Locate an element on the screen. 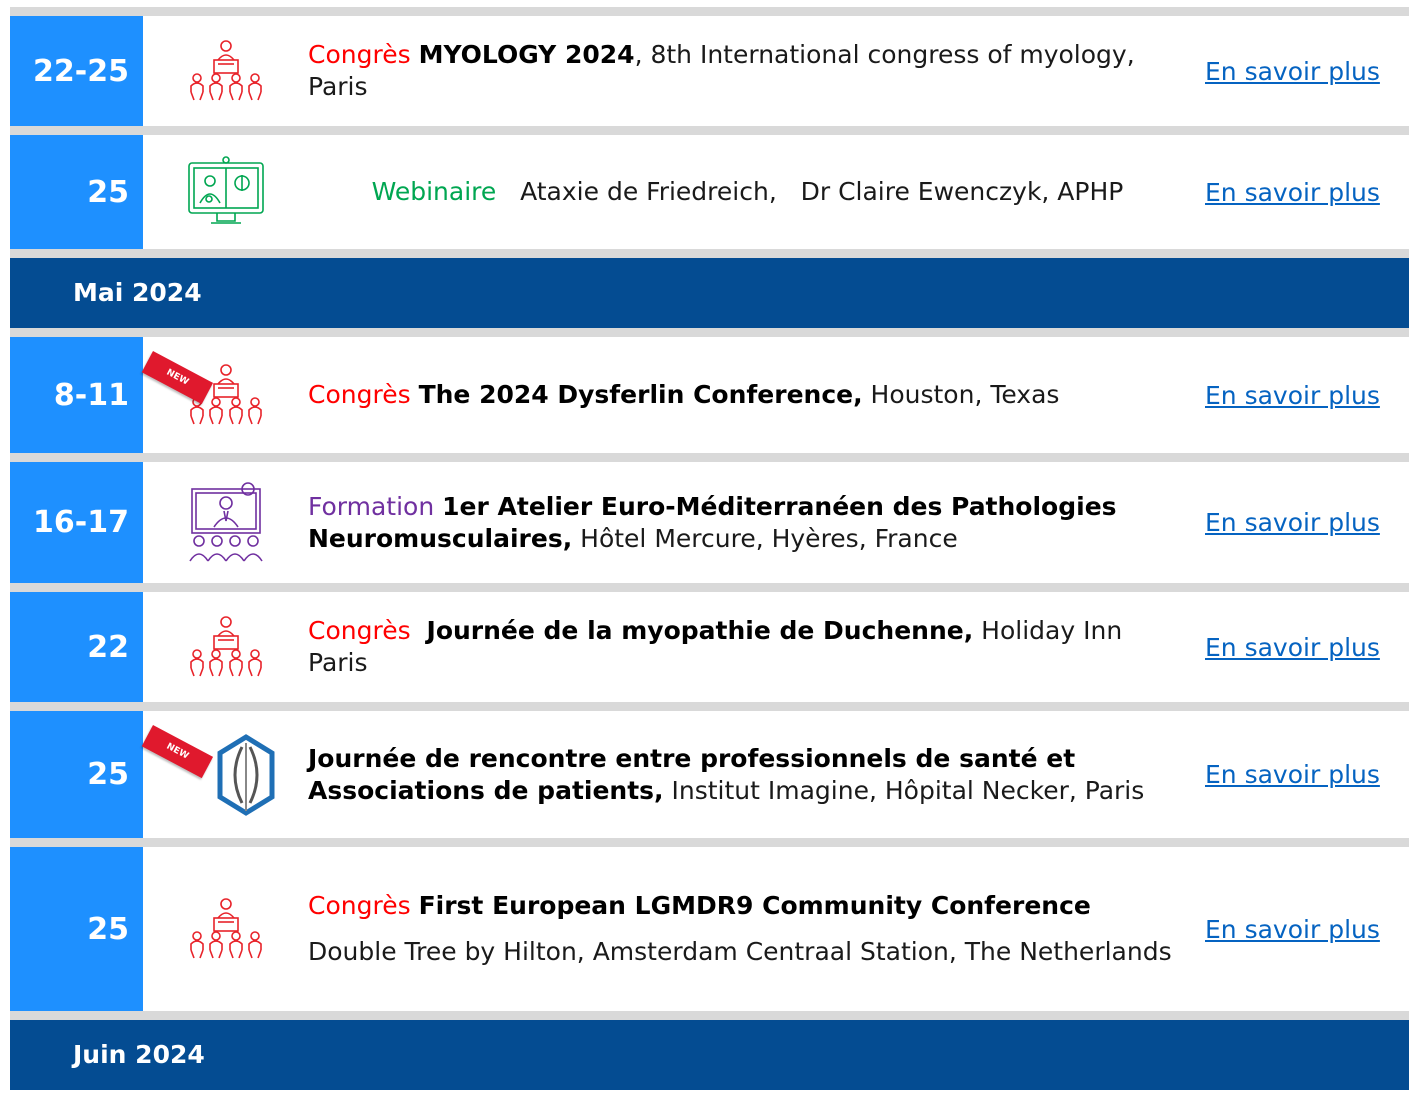  month-header-may: Mai 2024 is located at coordinates (709, 293).